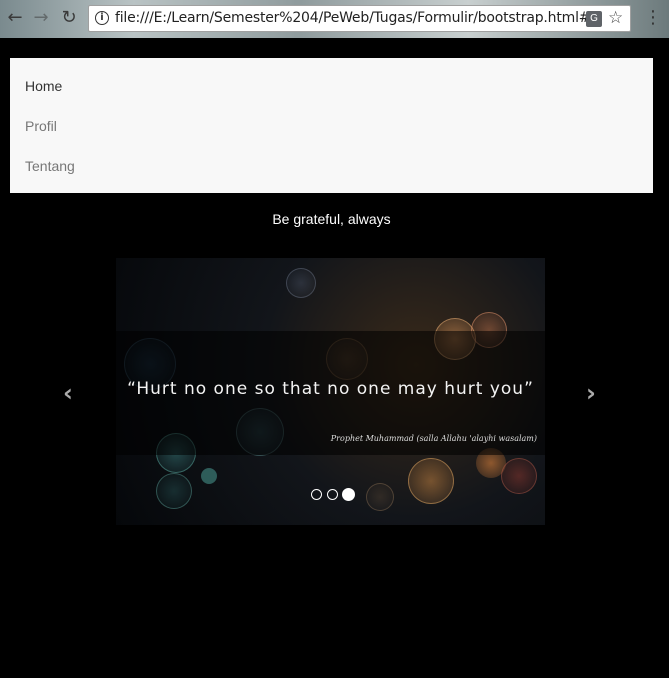 The image size is (669, 678). What do you see at coordinates (43, 86) in the screenshot?
I see `nav-item-home: Home` at bounding box center [43, 86].